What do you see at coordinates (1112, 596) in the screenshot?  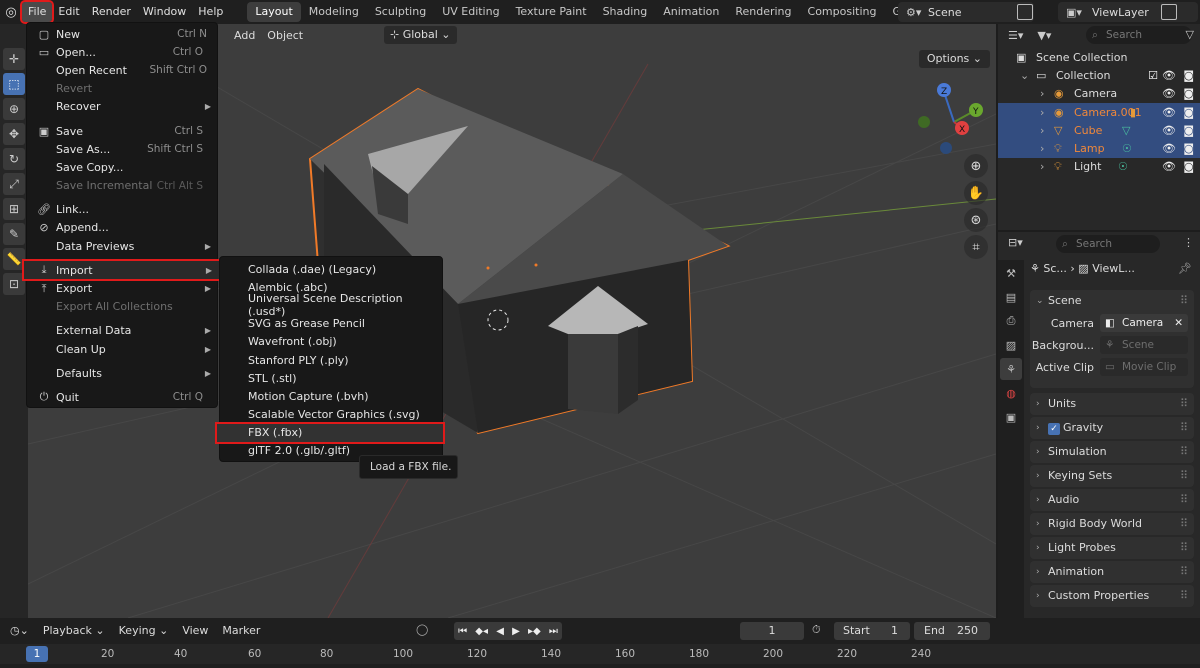 I see `custom-properties-panel: › Custom Properties ⠿` at bounding box center [1112, 596].